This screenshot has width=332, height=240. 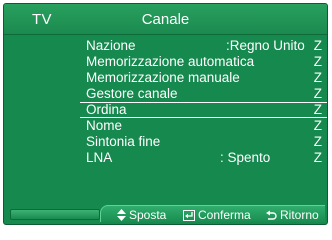 I want to click on menu-header: TV Canale, so click(x=165, y=19).